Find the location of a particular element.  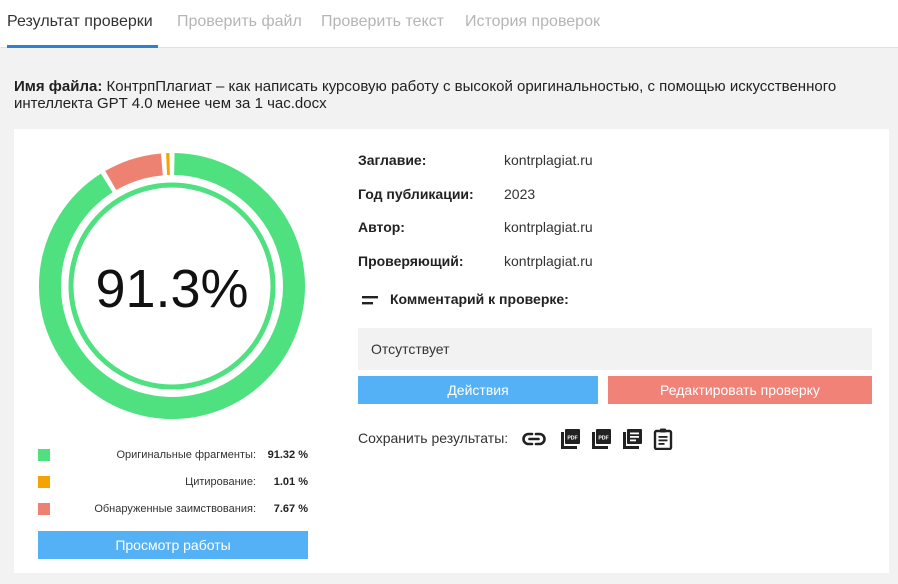

comment-box: Отсутствует is located at coordinates (615, 349).